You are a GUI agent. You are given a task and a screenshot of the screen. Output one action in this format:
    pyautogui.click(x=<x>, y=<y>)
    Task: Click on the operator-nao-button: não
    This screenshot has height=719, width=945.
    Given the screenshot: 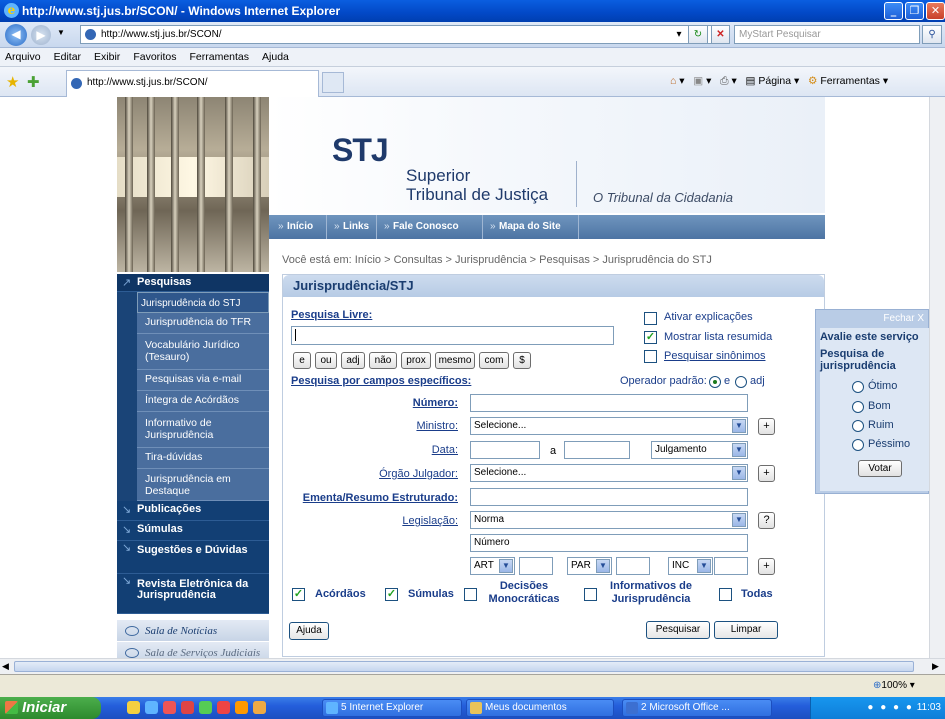 What is the action you would take?
    pyautogui.click(x=383, y=360)
    